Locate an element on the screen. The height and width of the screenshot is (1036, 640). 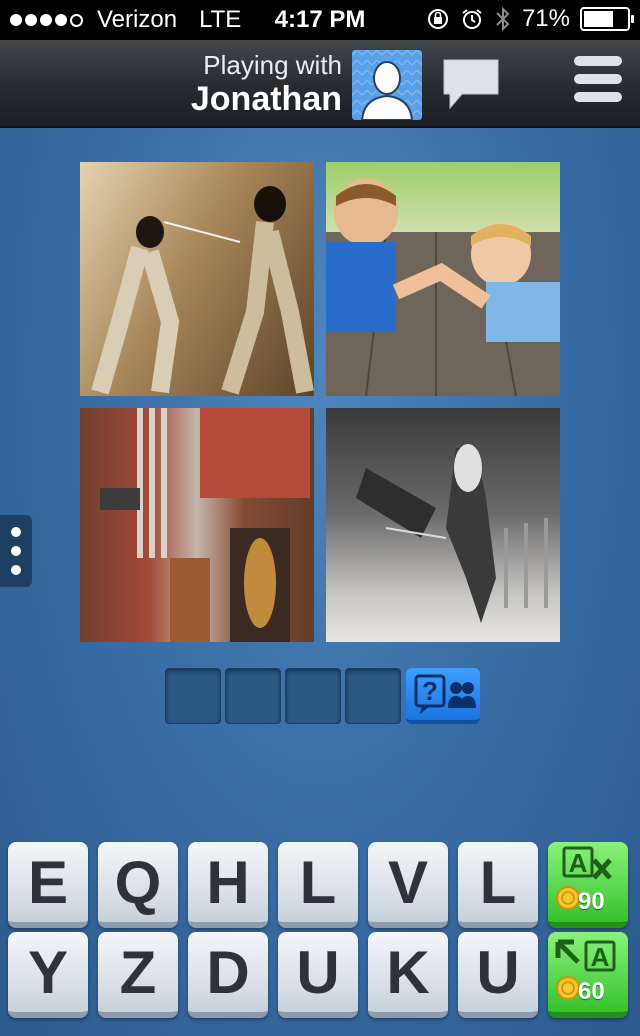
chat-icon is located at coordinates (471, 84).